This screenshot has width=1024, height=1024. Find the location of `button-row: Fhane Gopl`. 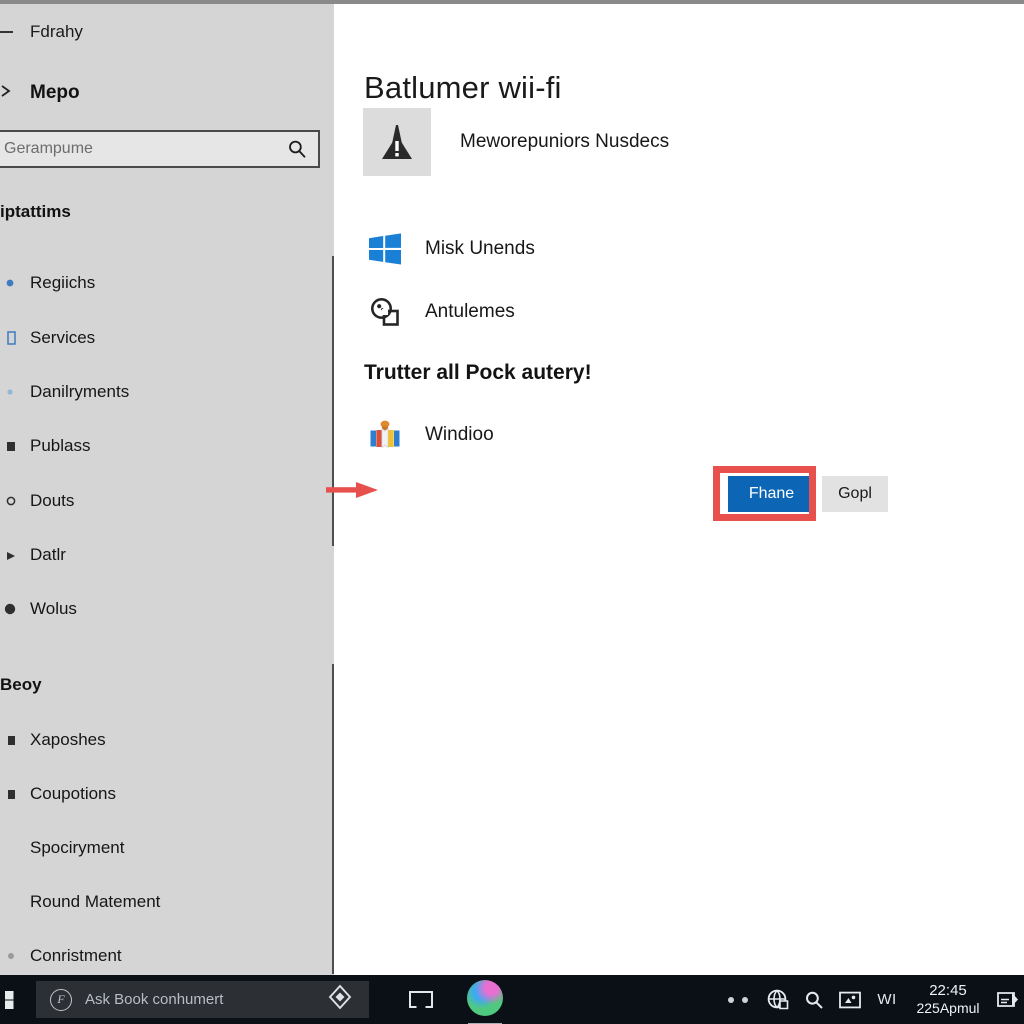

button-row: Fhane Gopl is located at coordinates (808, 494).